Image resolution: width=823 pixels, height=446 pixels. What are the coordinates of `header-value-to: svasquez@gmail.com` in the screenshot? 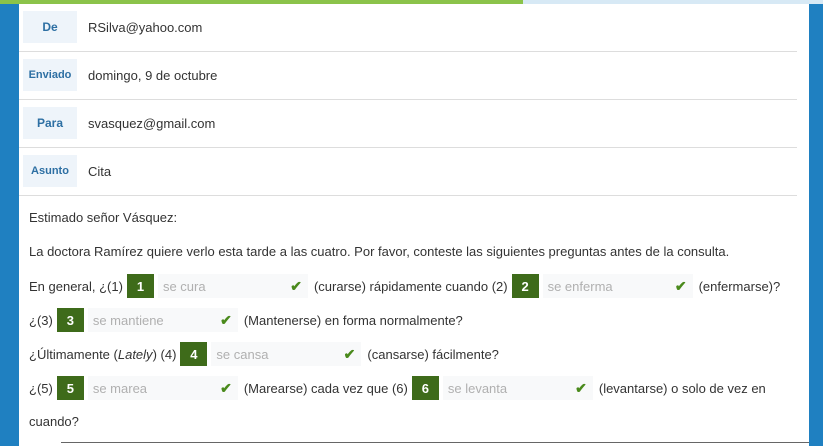 It's located at (152, 123).